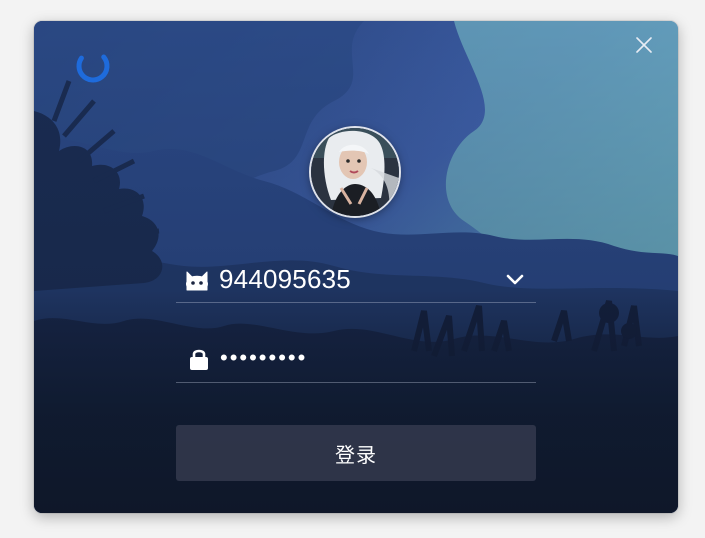  I want to click on chevron-down-icon, so click(515, 279).